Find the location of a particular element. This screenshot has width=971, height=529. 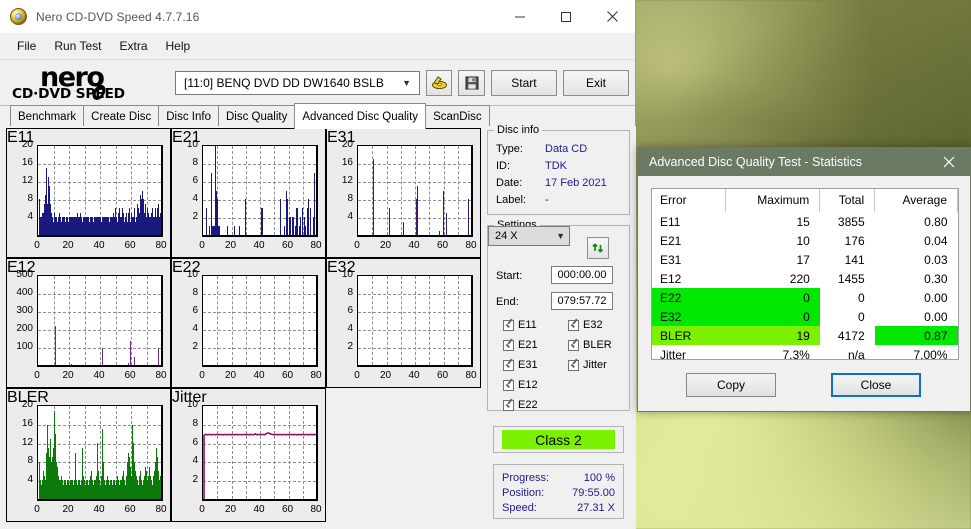

start-button: Start is located at coordinates (523, 82).